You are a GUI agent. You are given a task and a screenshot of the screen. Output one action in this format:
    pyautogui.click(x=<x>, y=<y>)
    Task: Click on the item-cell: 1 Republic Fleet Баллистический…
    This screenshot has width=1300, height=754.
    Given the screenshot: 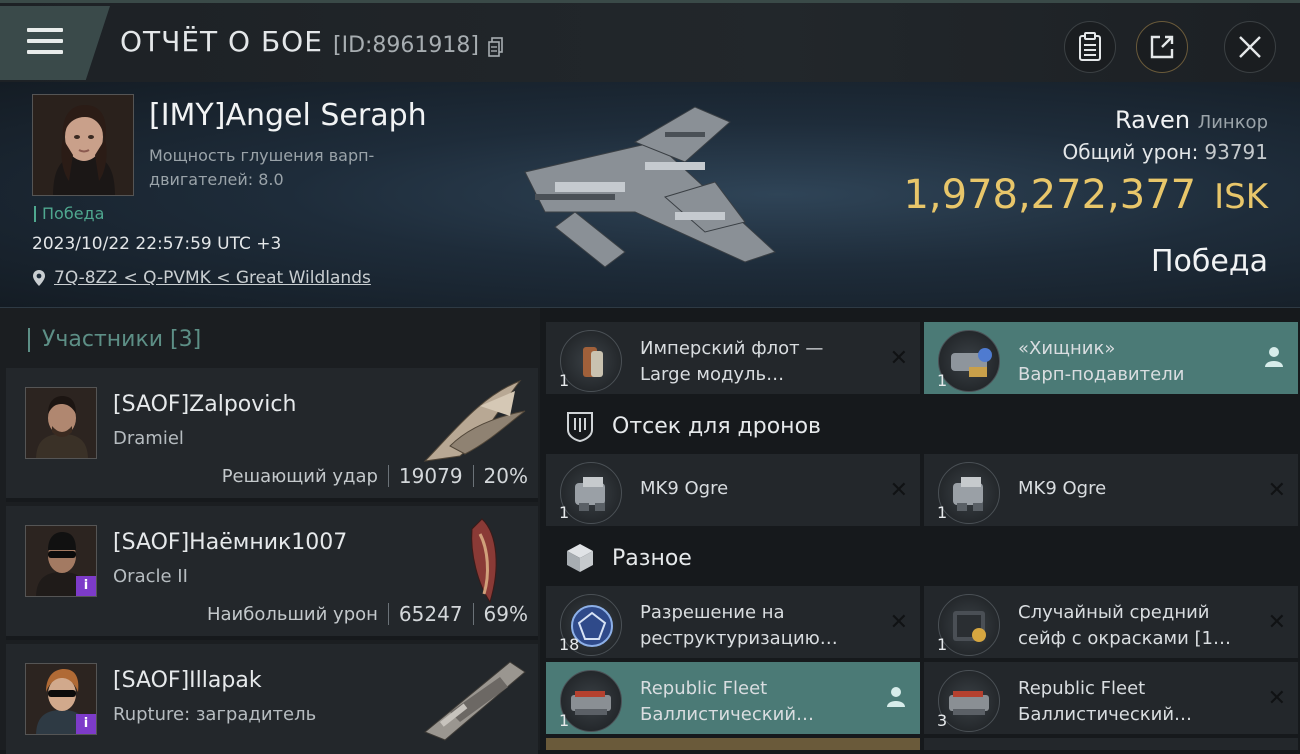 What is the action you would take?
    pyautogui.click(x=733, y=698)
    